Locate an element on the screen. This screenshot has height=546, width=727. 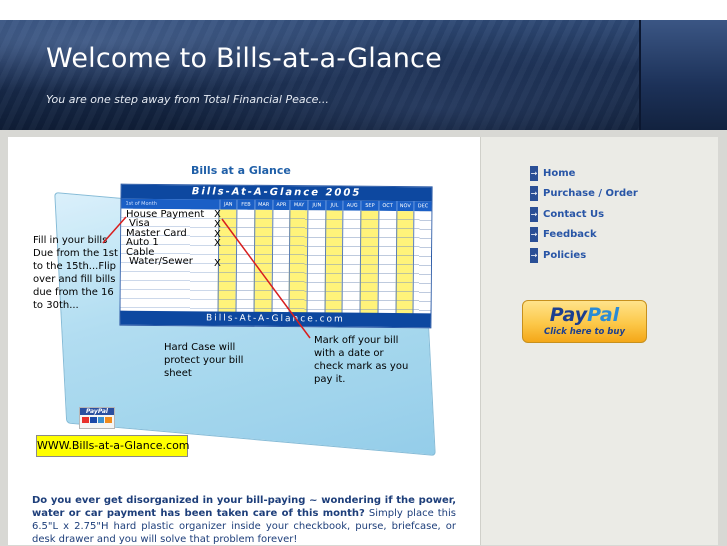
nav-label: Home is located at coordinates (559, 173).